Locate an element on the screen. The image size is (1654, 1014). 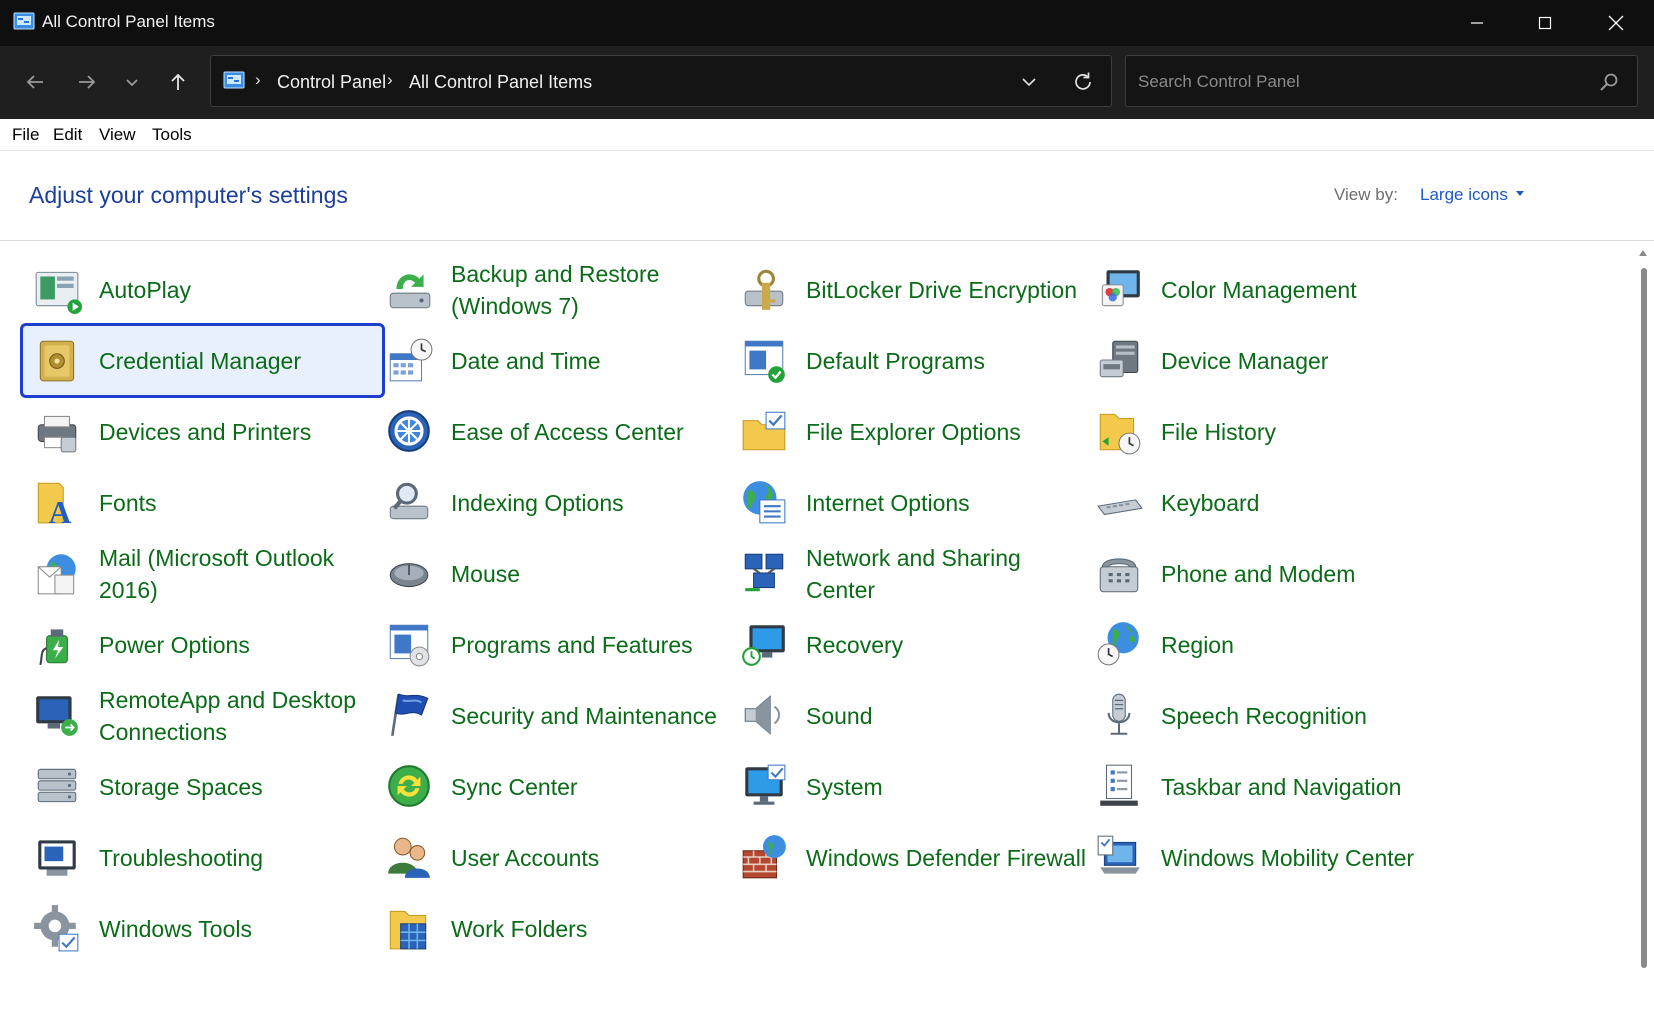
item-label: Indexing Options is located at coordinates (537, 502).